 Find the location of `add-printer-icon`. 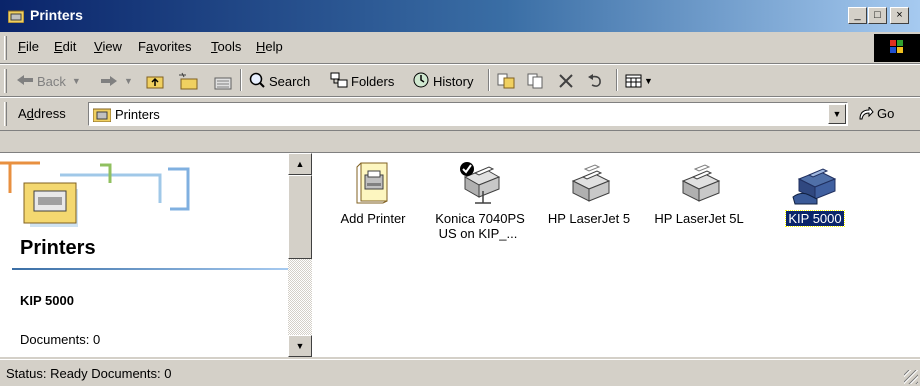

add-printer-icon is located at coordinates (372, 183).